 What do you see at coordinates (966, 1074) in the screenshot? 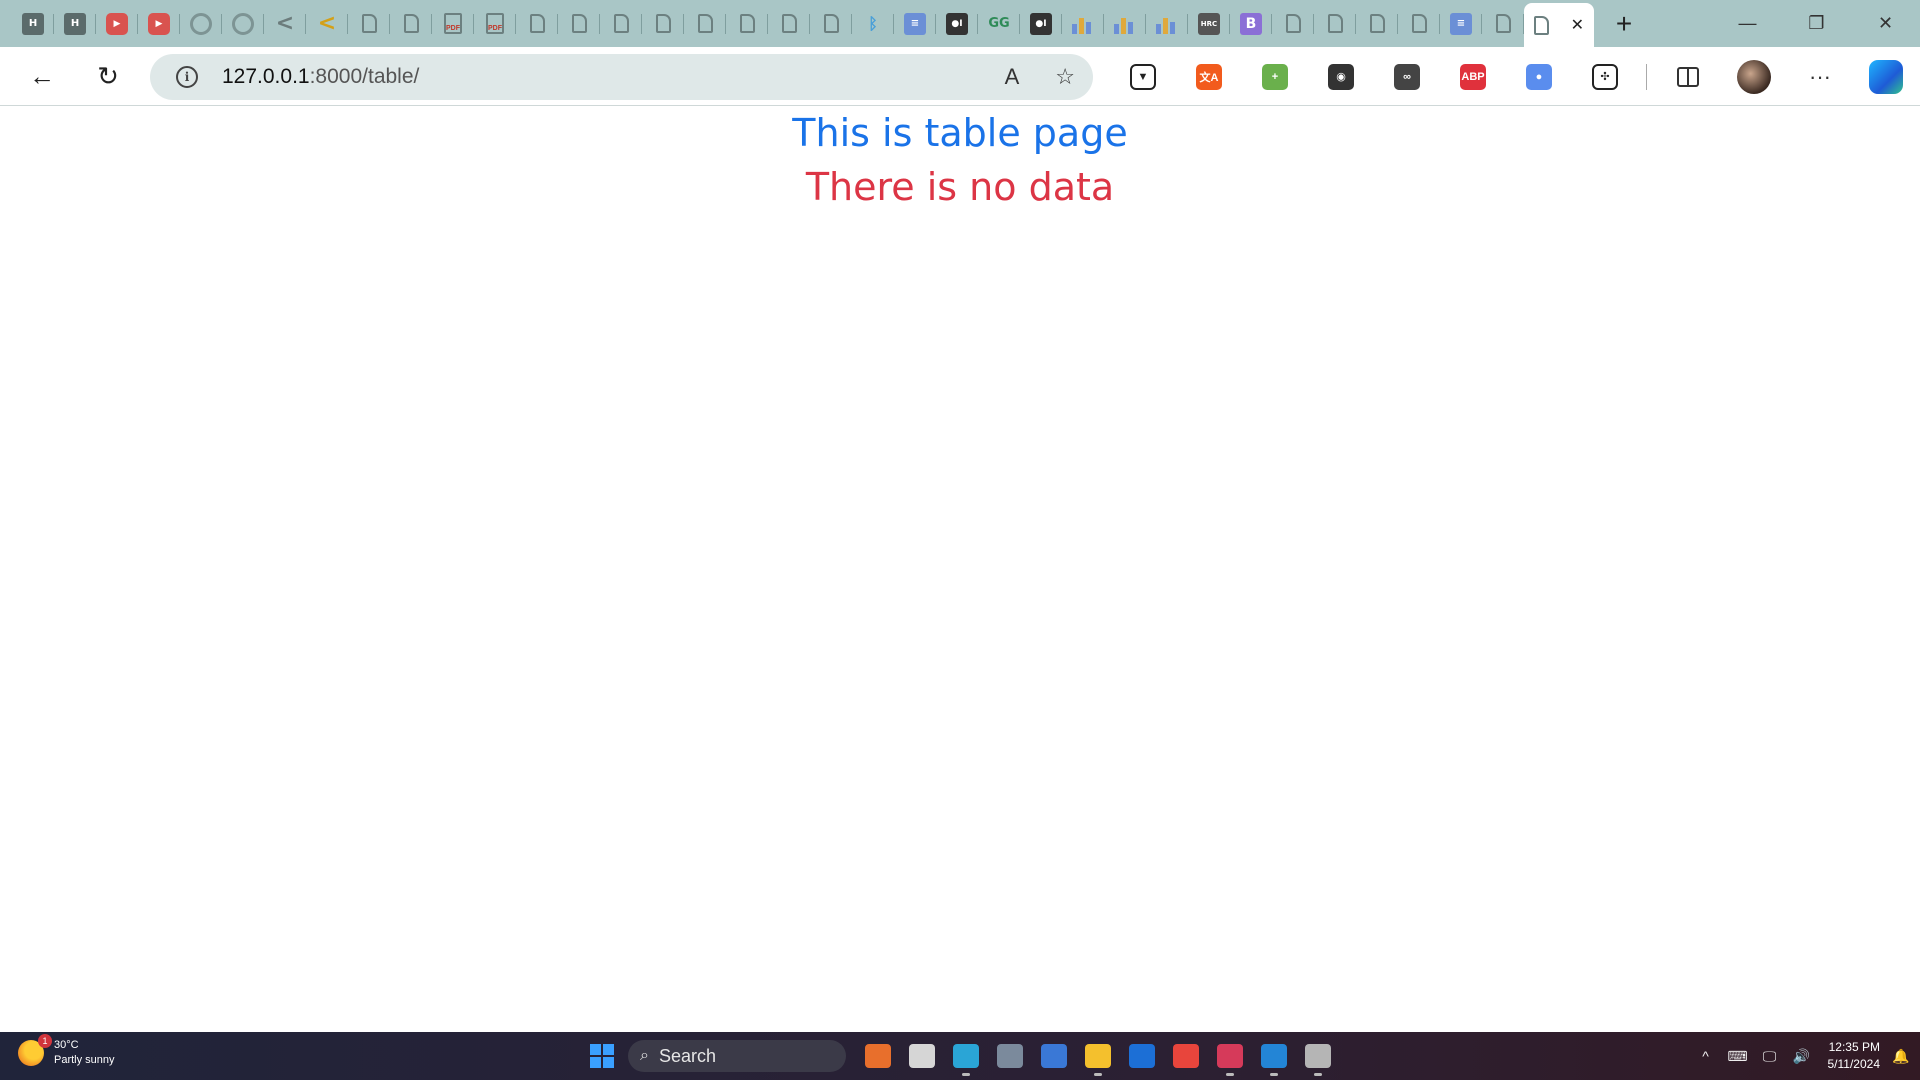
I see `running-indicator` at bounding box center [966, 1074].